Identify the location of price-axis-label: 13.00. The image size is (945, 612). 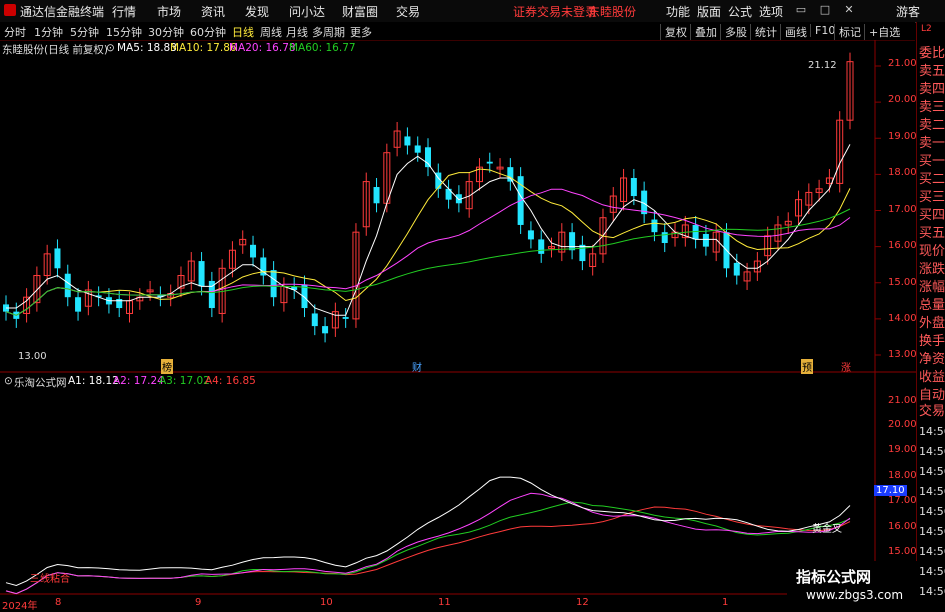
(902, 354).